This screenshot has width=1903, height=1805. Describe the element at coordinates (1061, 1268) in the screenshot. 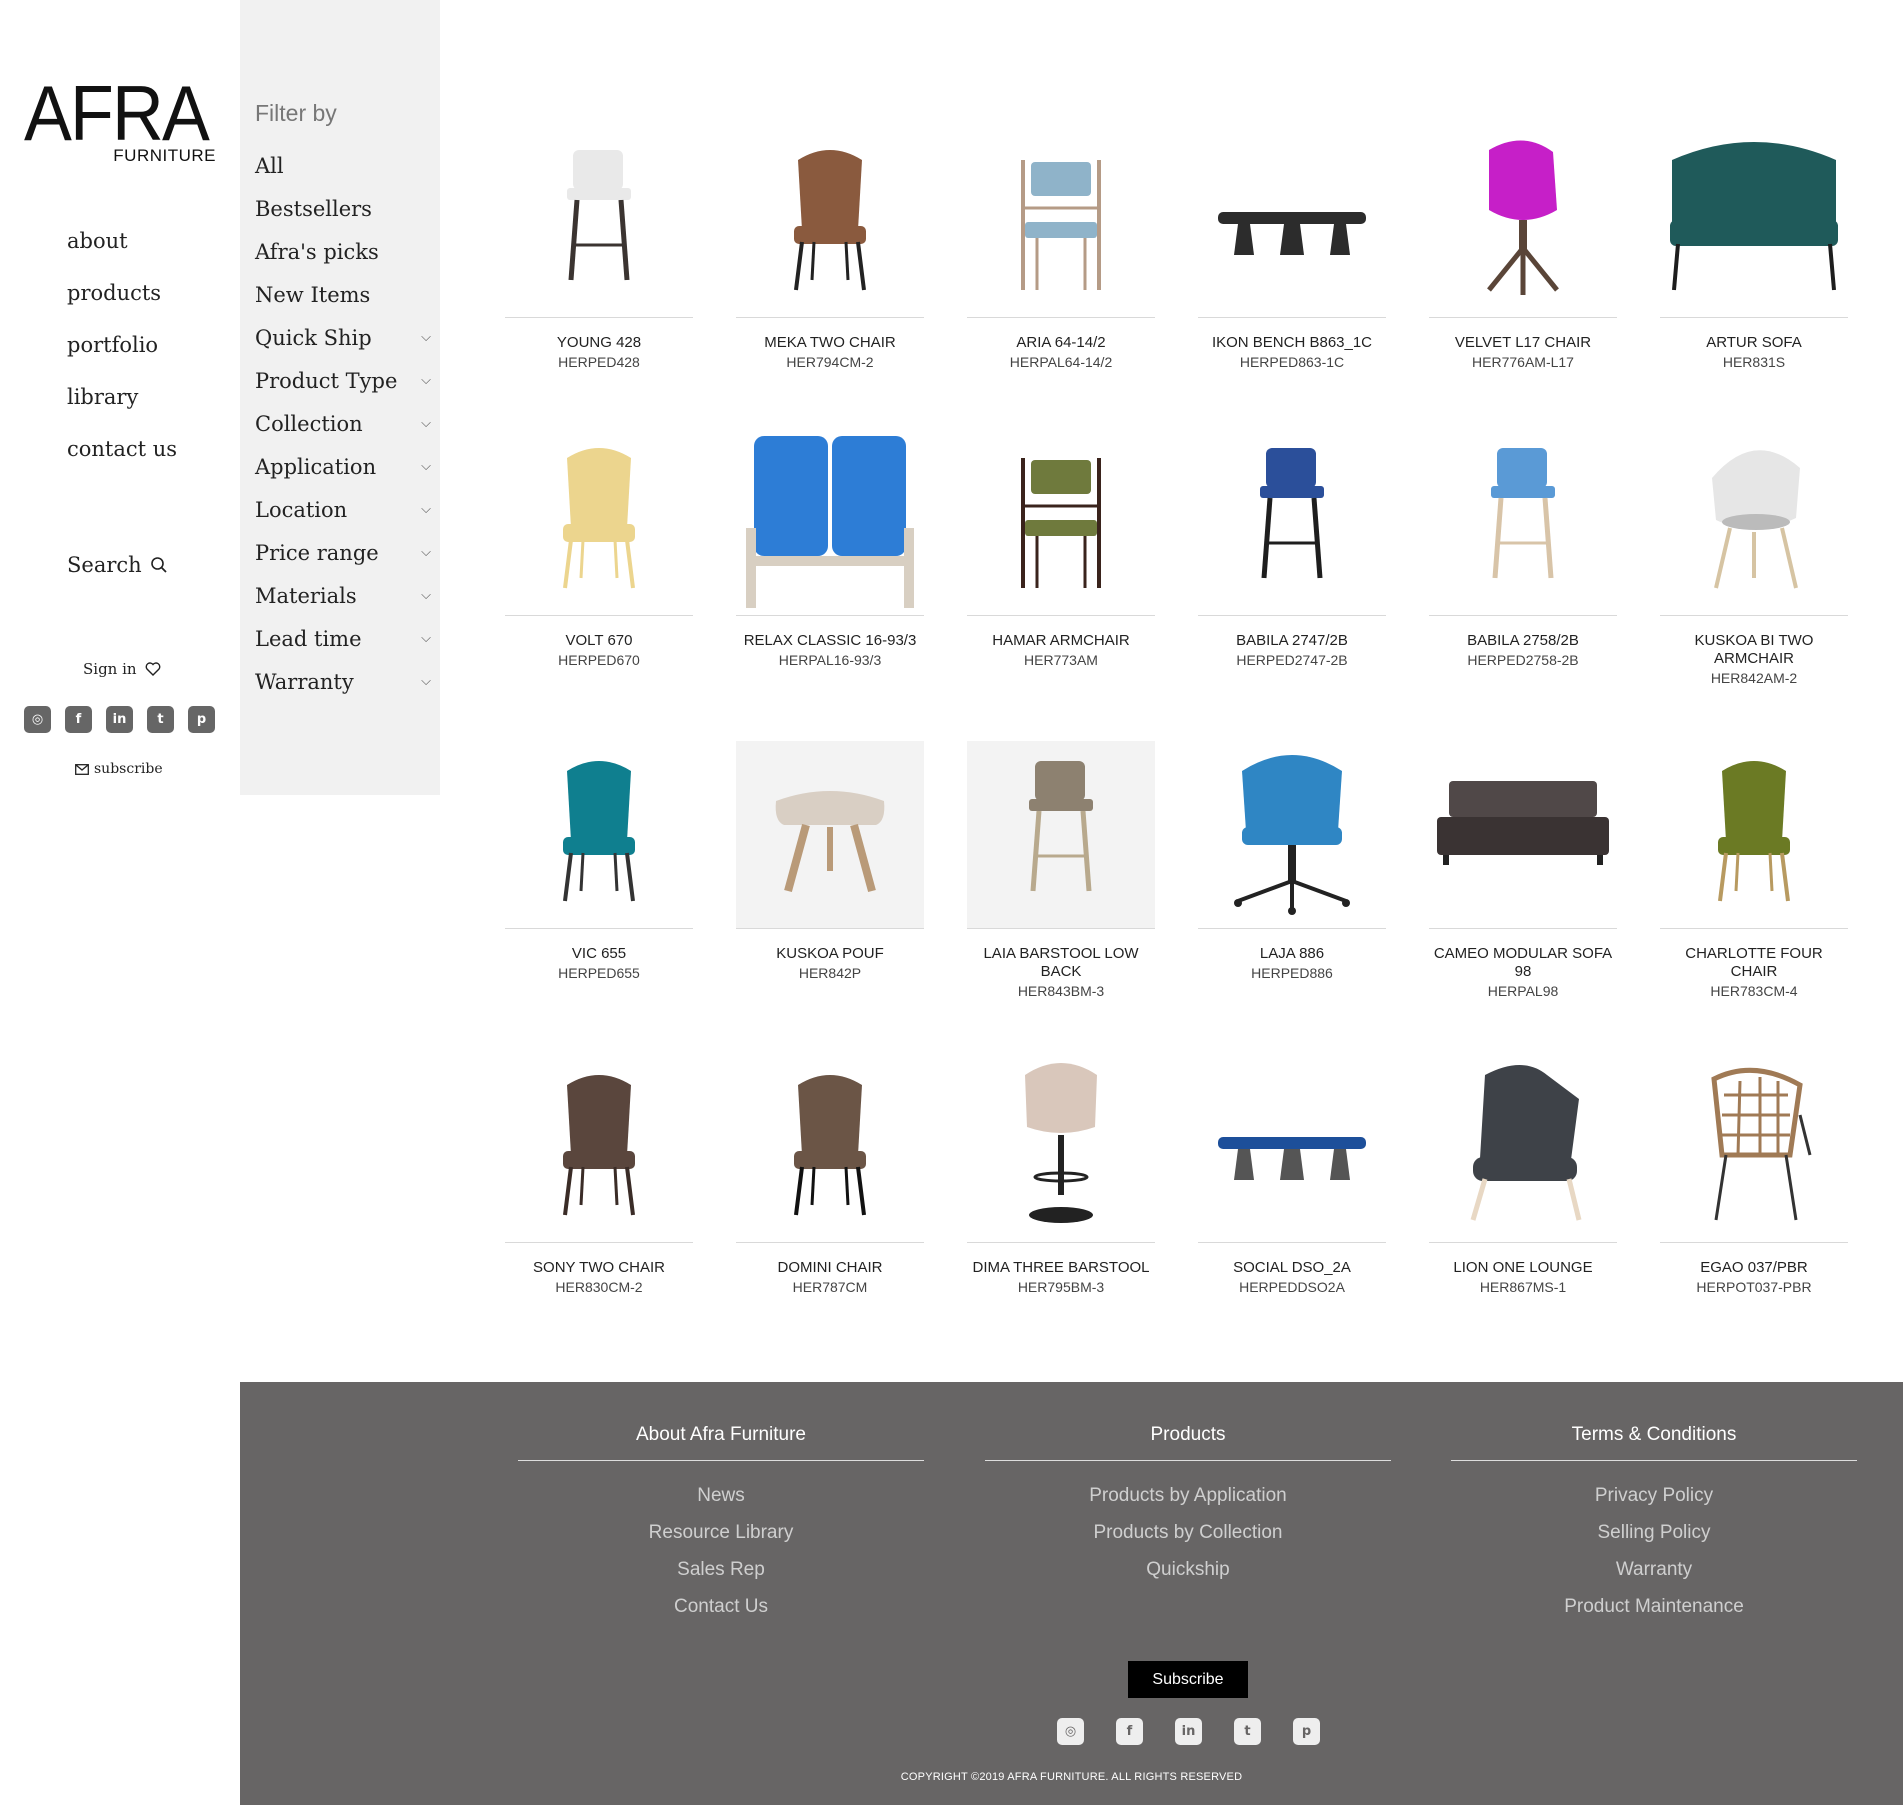

I see `product-name: DIMA THREE BARSTOOL` at that location.